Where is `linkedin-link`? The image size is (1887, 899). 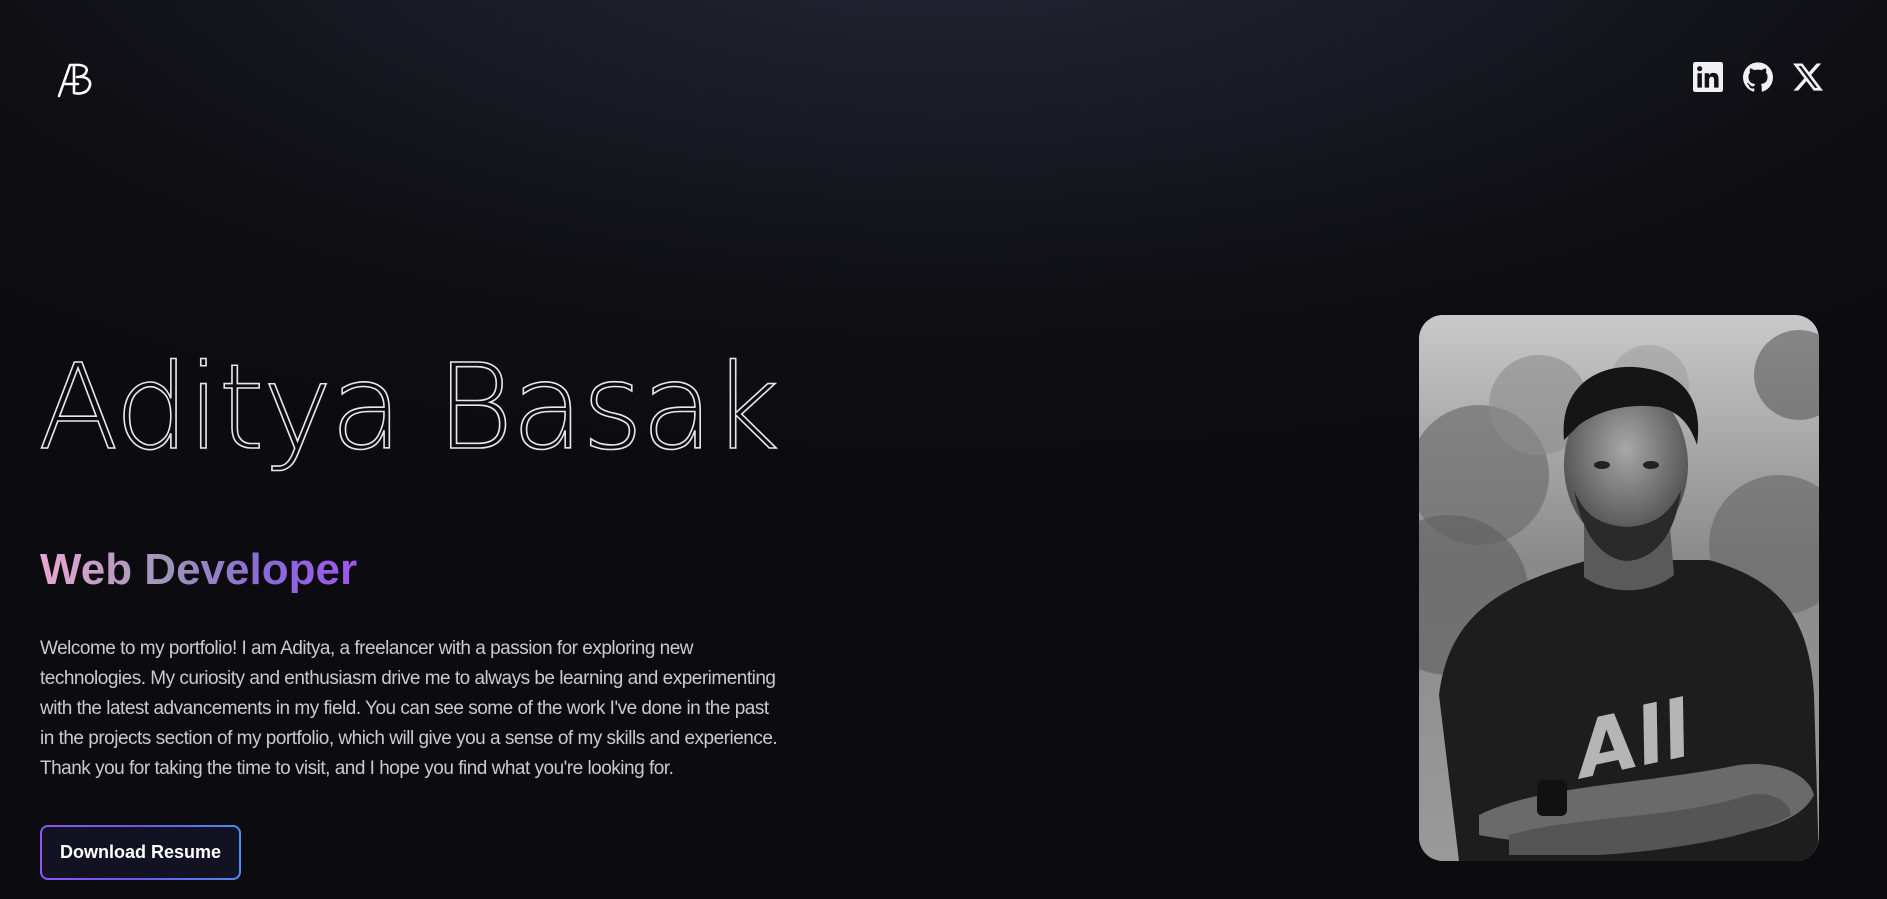
linkedin-link is located at coordinates (1708, 77).